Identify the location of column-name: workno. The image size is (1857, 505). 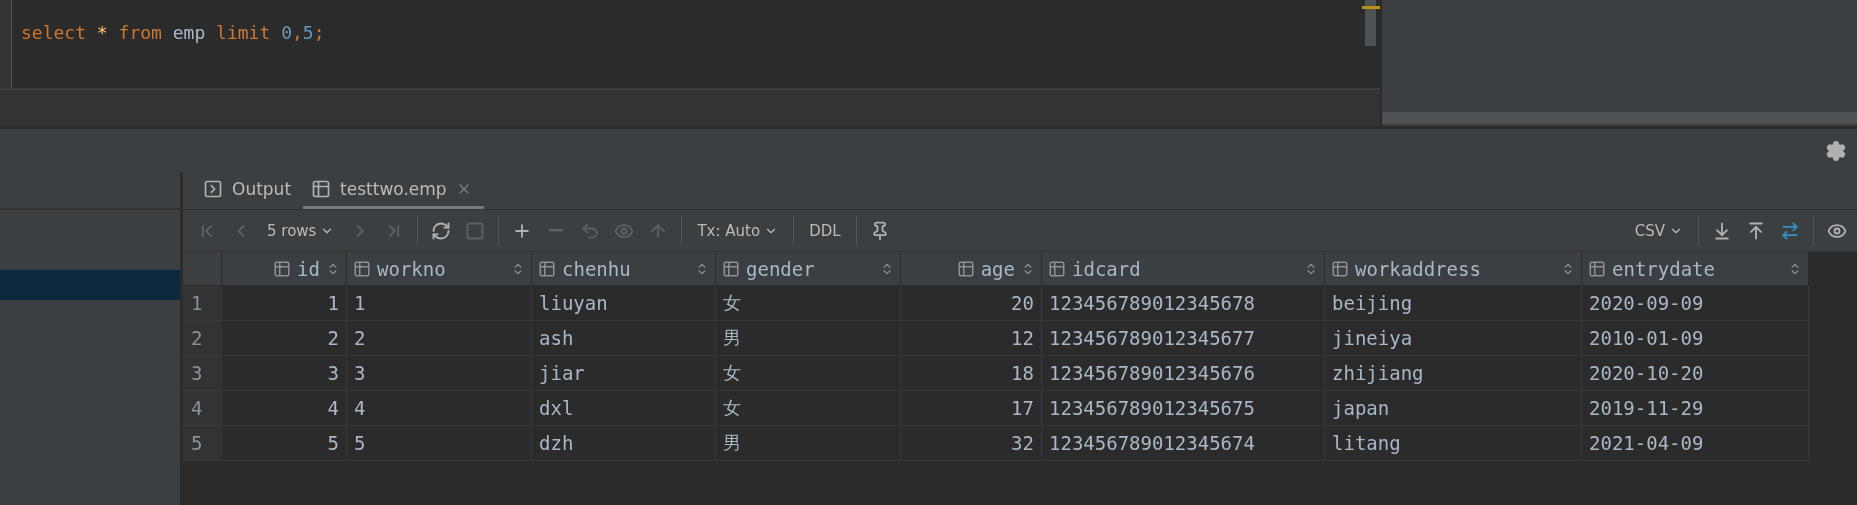
(411, 268).